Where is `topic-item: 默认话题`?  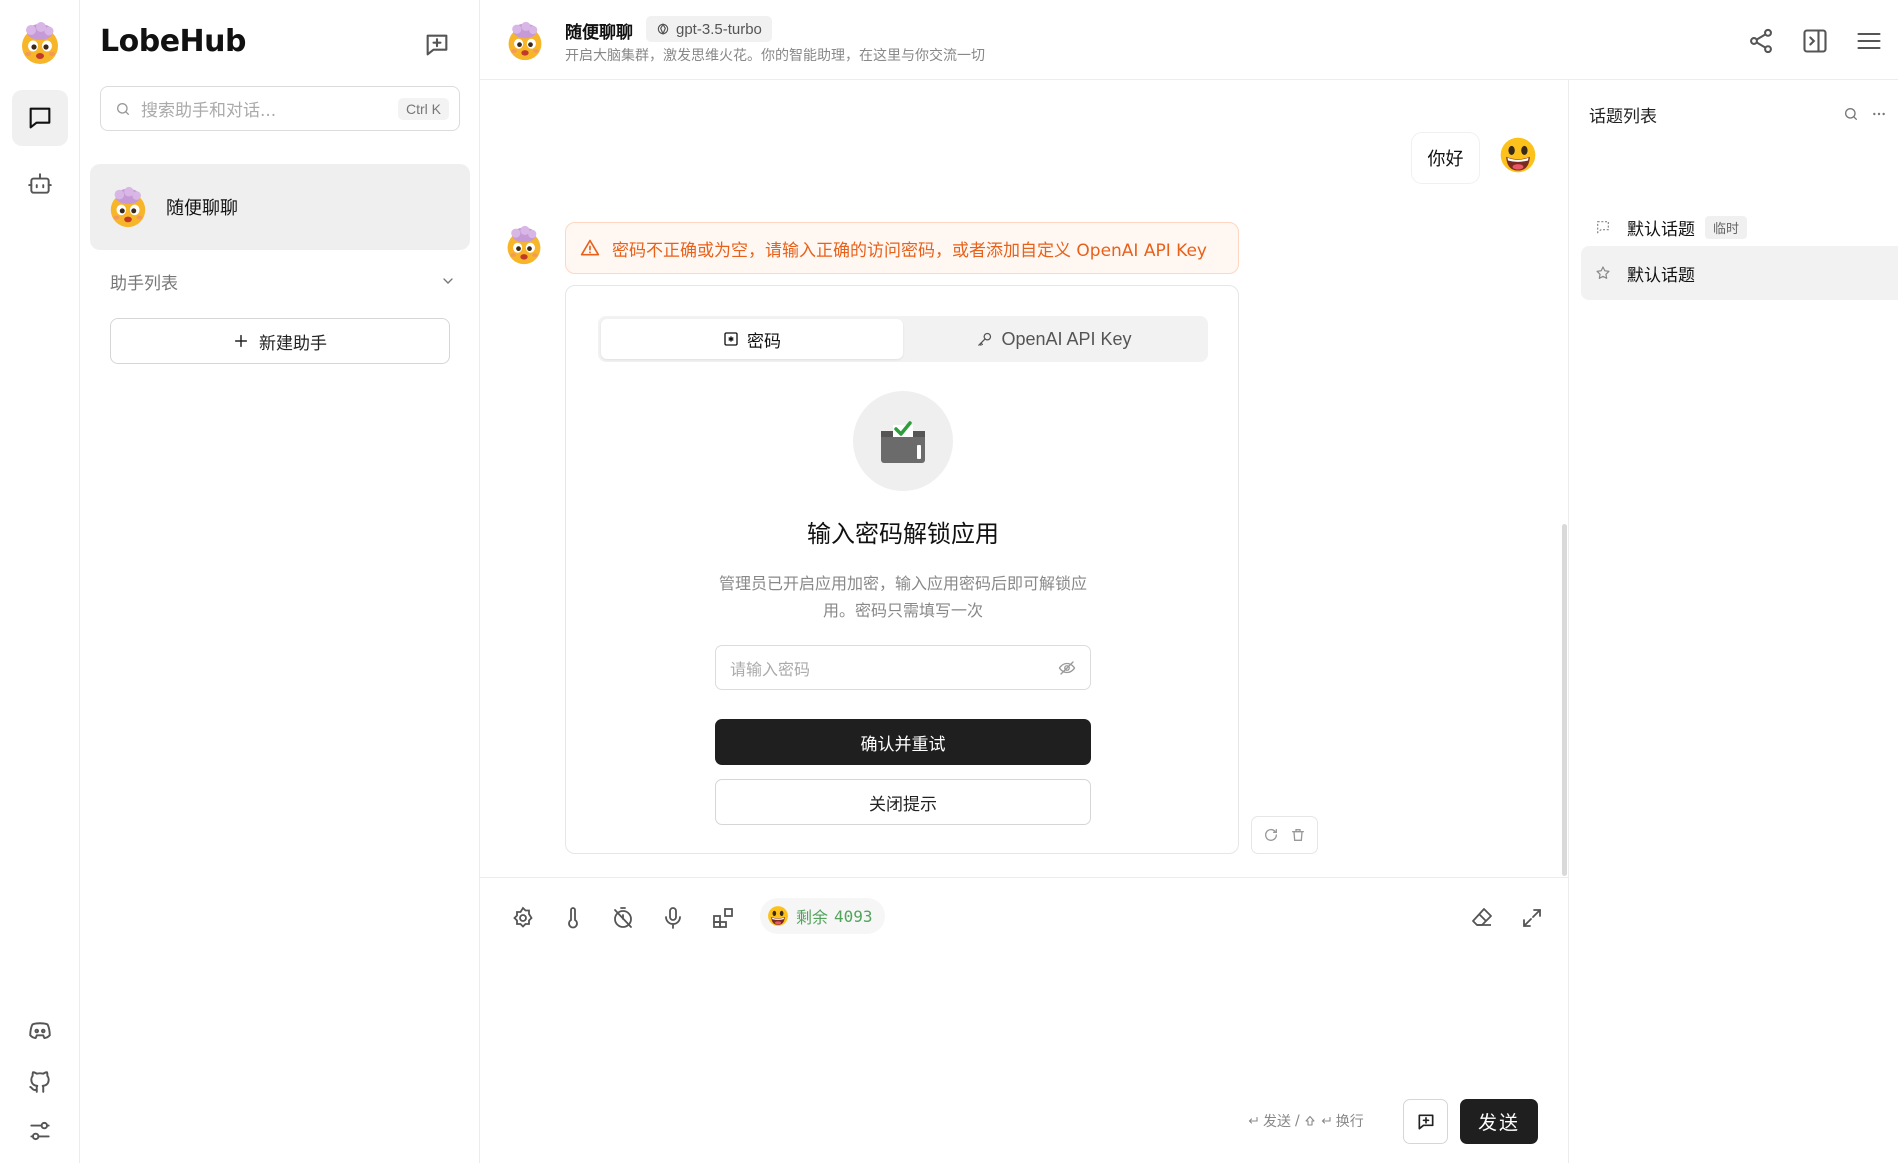
topic-item: 默认话题 is located at coordinates (1739, 273).